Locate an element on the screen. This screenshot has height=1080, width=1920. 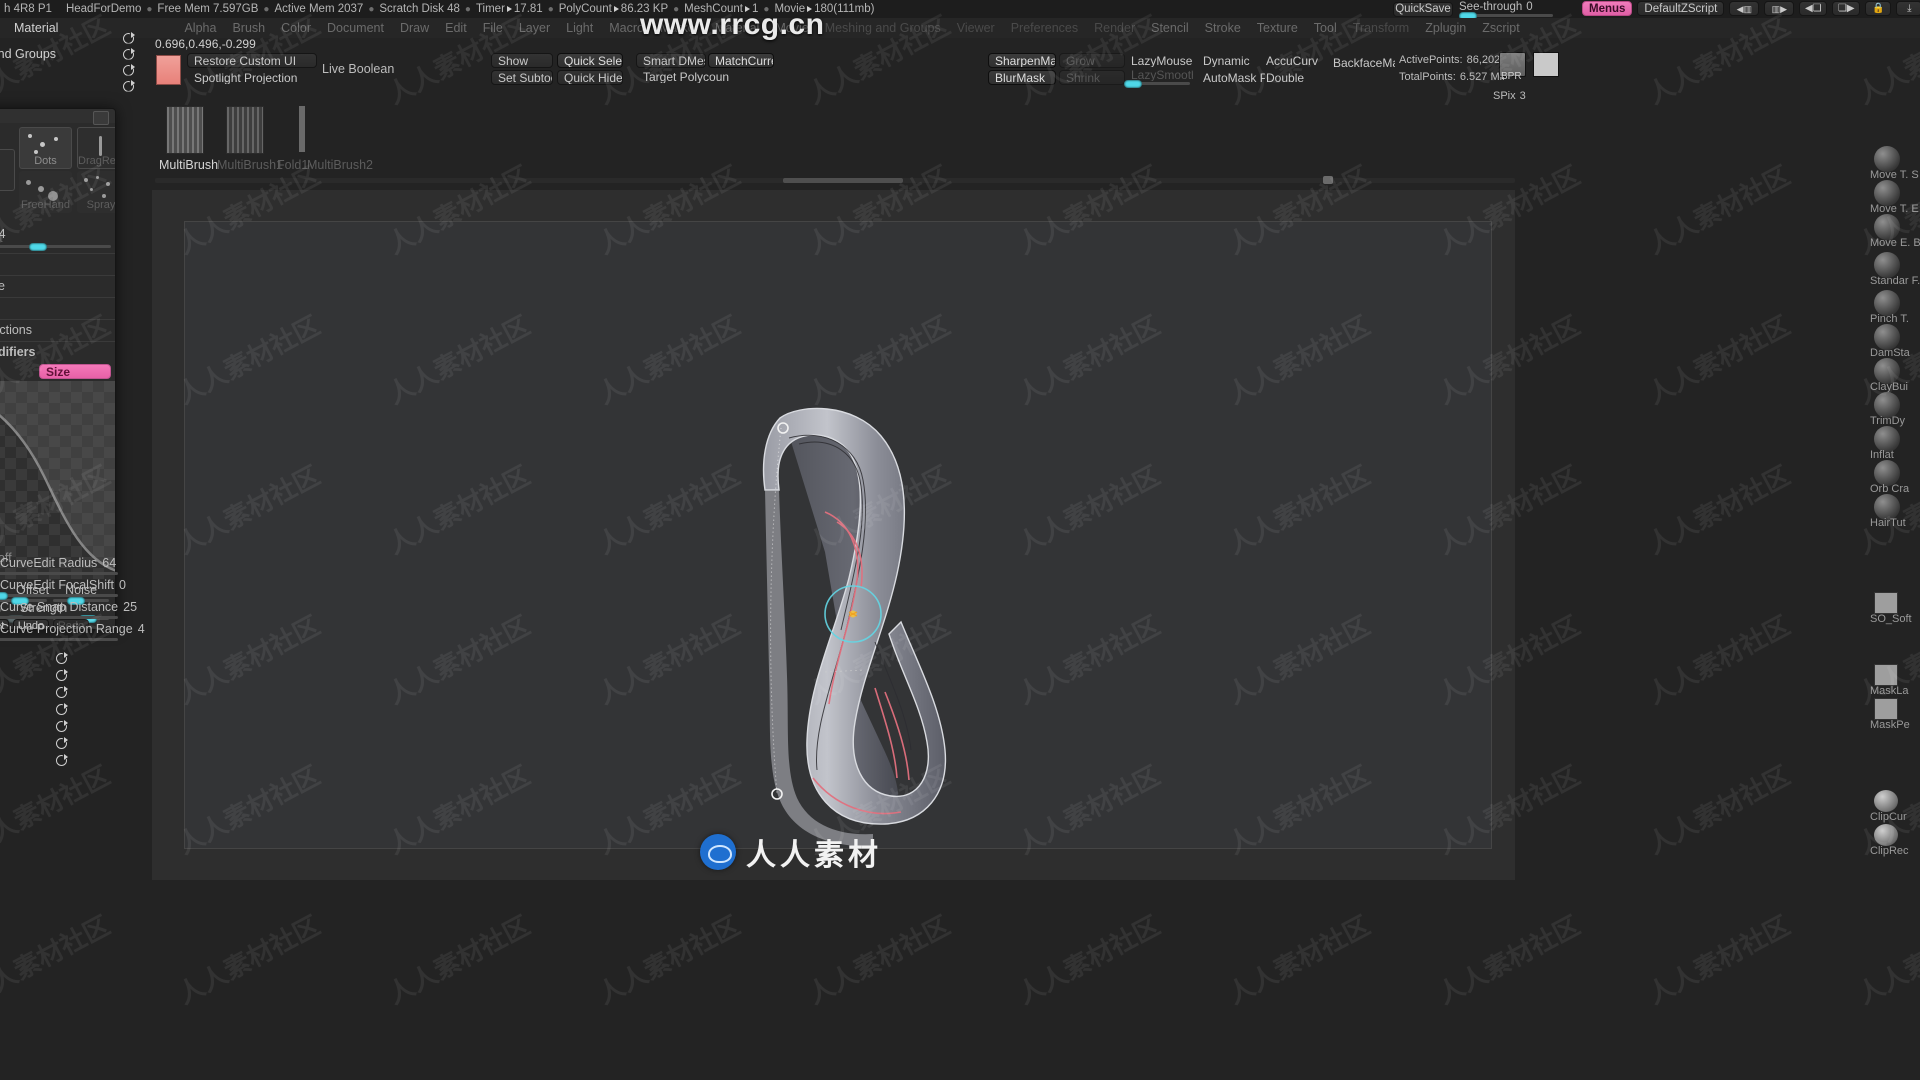
right-brush-pinch-t-: Pinch T. is located at coordinates (1888, 307).